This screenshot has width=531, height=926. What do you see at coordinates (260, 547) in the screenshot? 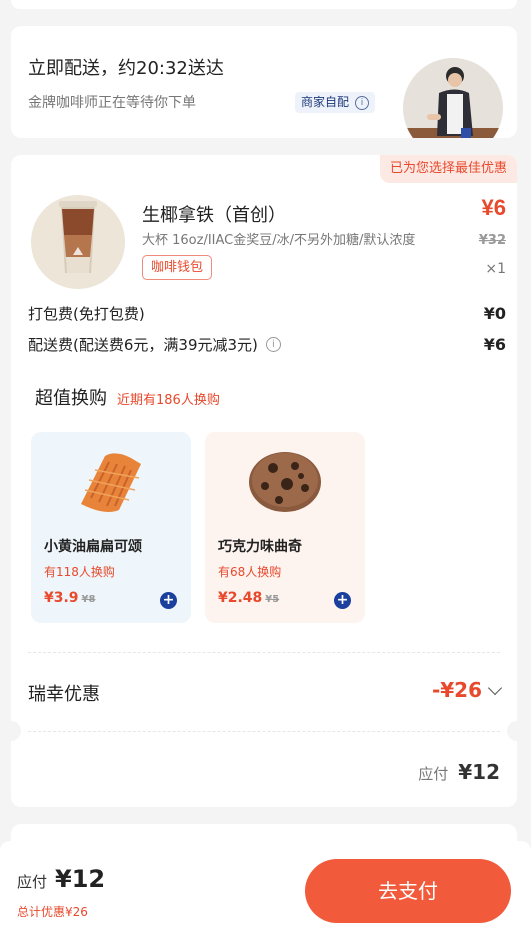
I see `swap-item-name: 巧克力味曲奇` at bounding box center [260, 547].